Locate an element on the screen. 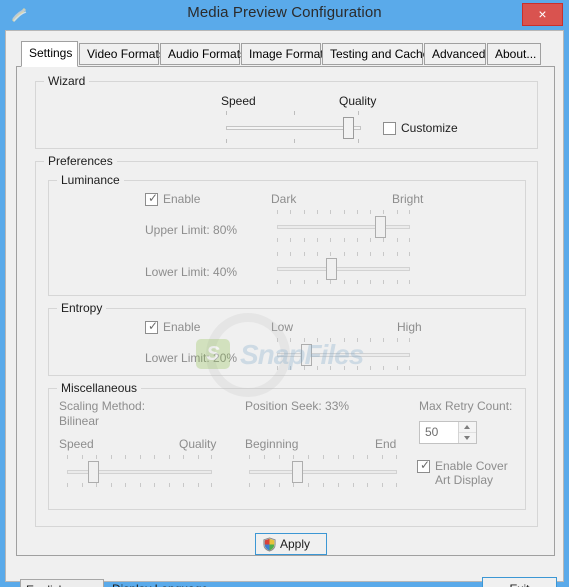 The image size is (569, 587). scaling-method-slider is located at coordinates (139, 471).